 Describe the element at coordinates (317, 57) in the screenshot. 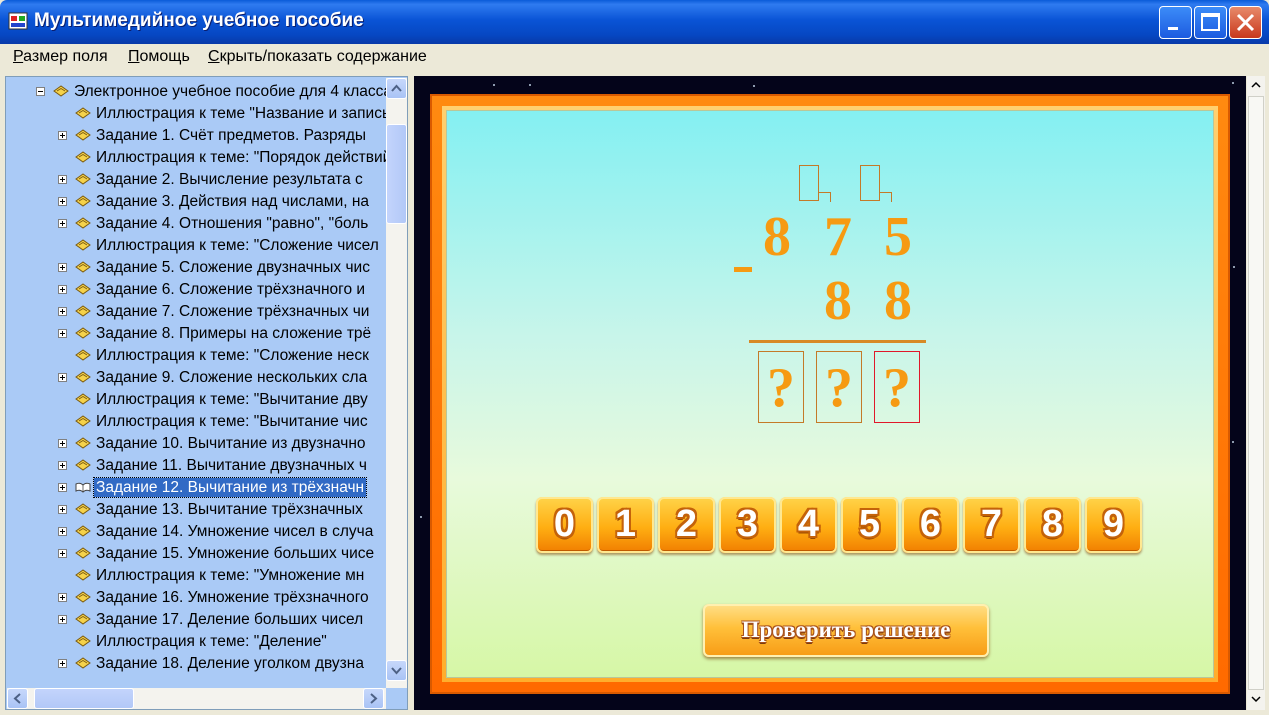

I see `menu-toggle-contents: Скрыть/показать содержание` at that location.